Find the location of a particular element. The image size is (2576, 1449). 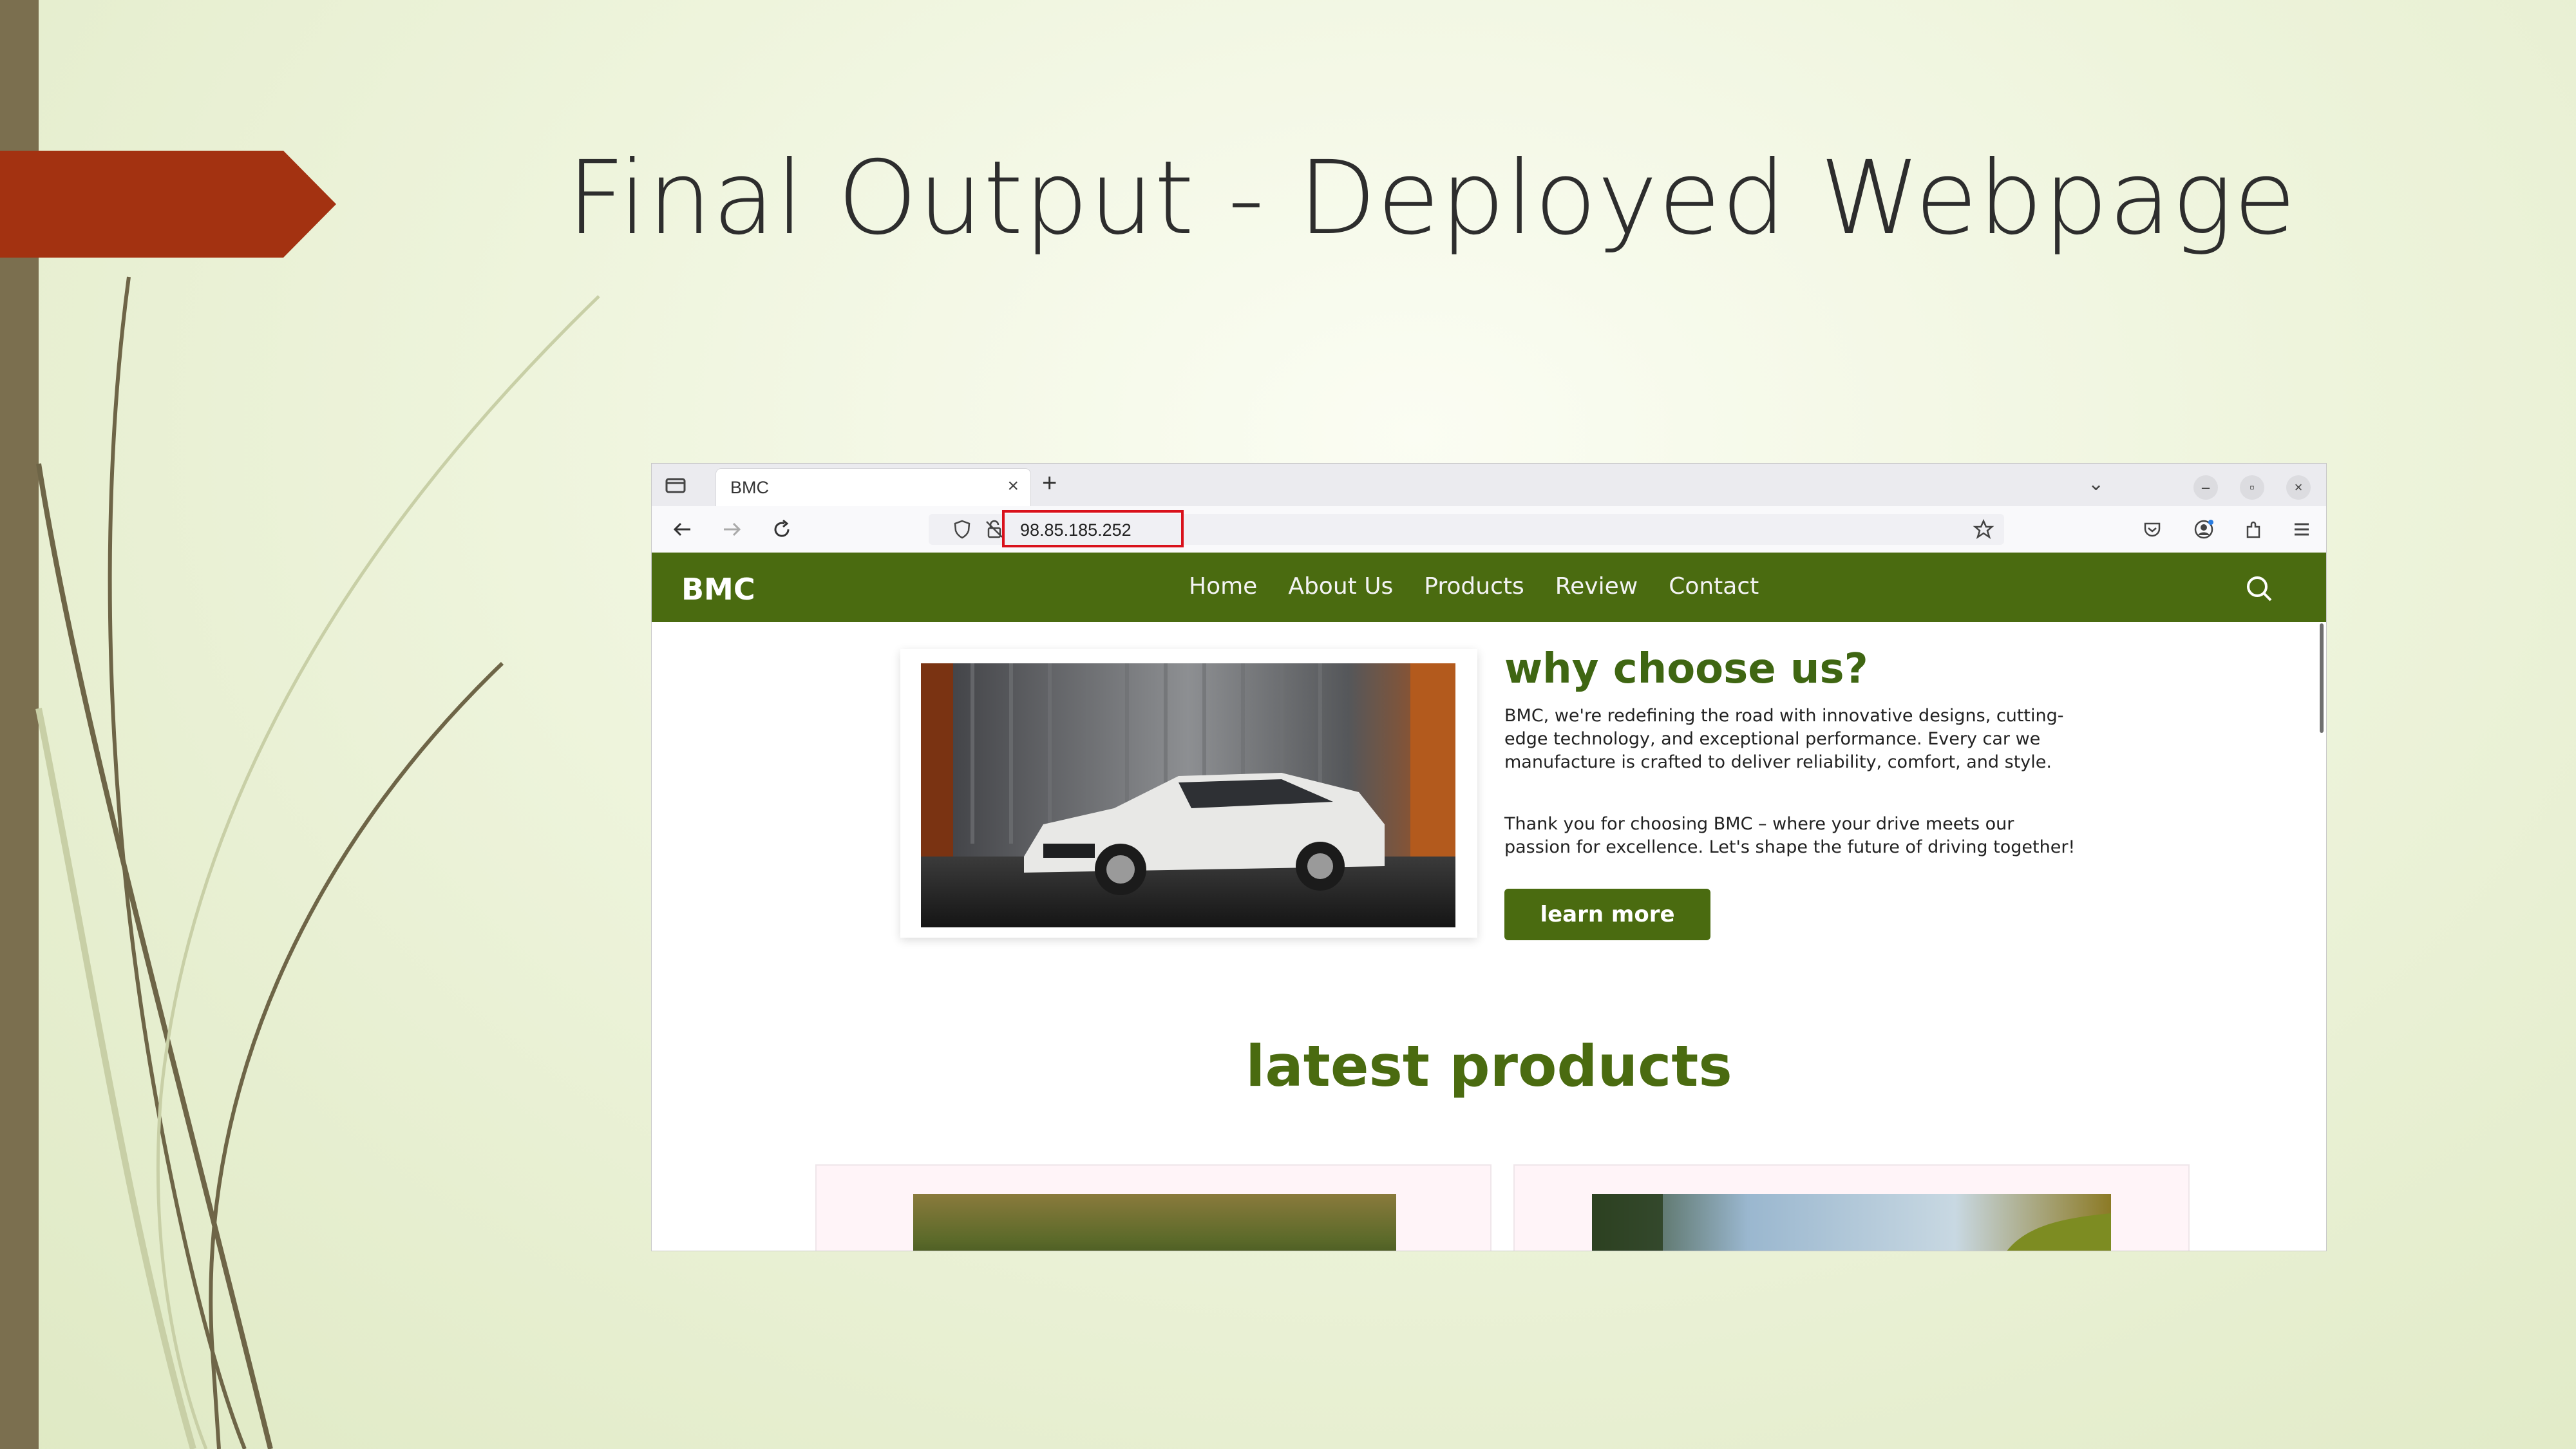

page-scrollbar is located at coordinates (2322, 678).